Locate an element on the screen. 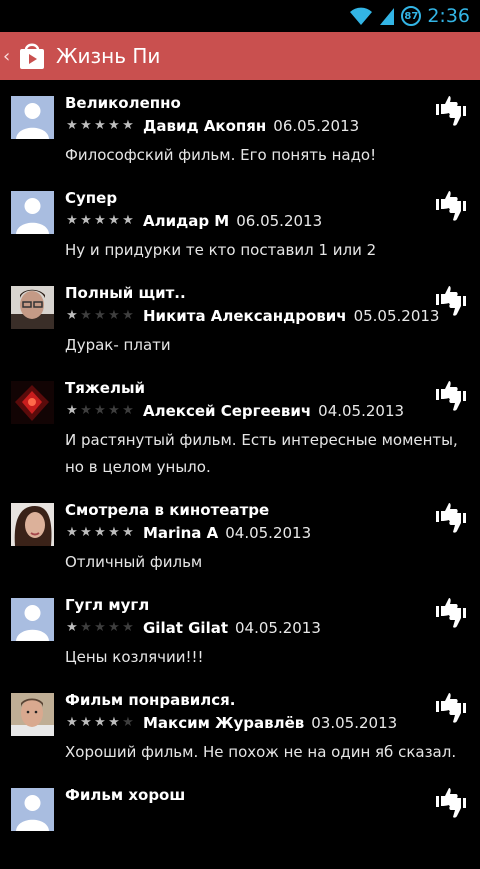 The height and width of the screenshot is (869, 480). review-title: Смотрела в кинотеатре is located at coordinates (167, 510).